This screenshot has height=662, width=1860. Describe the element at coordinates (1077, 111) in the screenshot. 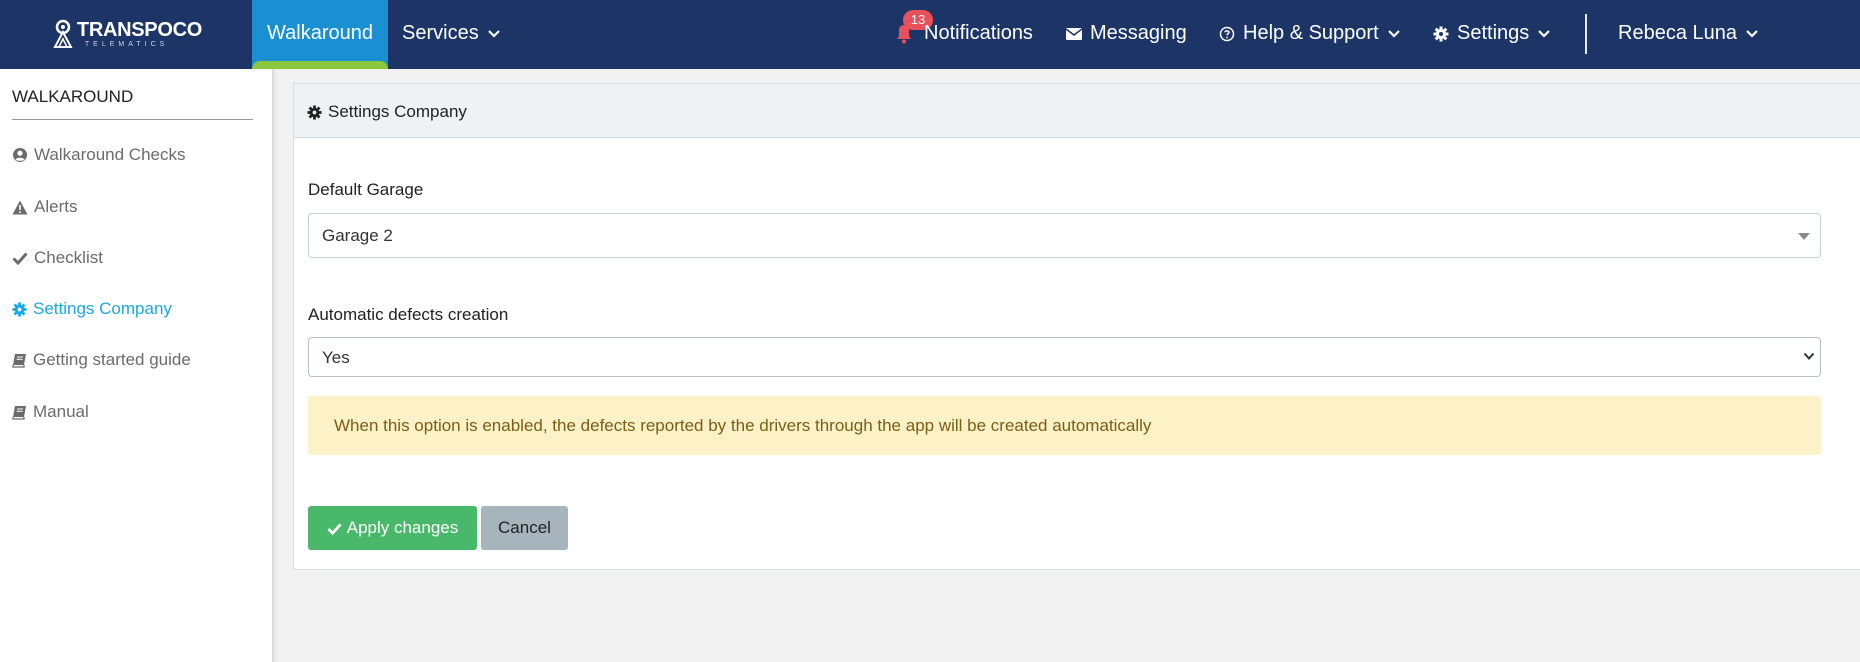

I see `panel-header: Settings Company` at that location.